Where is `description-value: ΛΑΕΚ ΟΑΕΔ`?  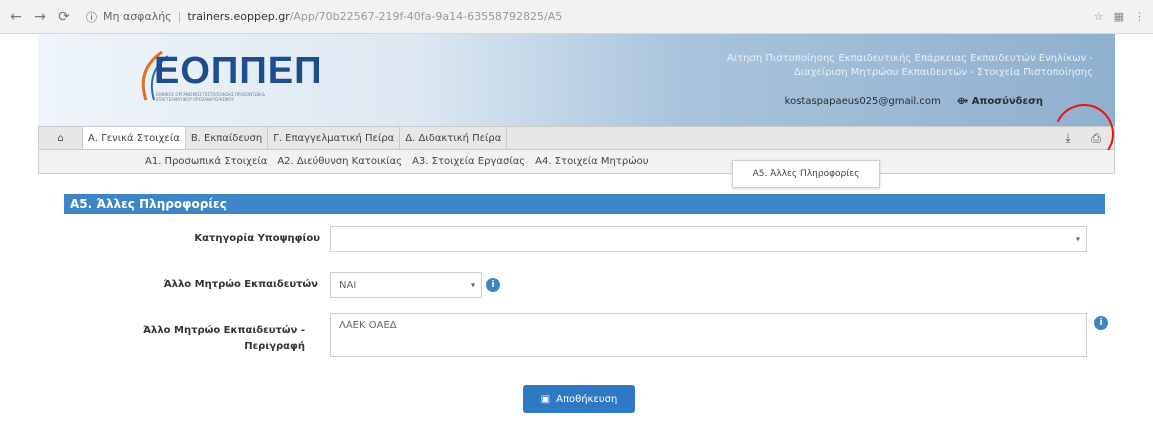 description-value: ΛΑΕΚ ΟΑΕΔ is located at coordinates (368, 325).